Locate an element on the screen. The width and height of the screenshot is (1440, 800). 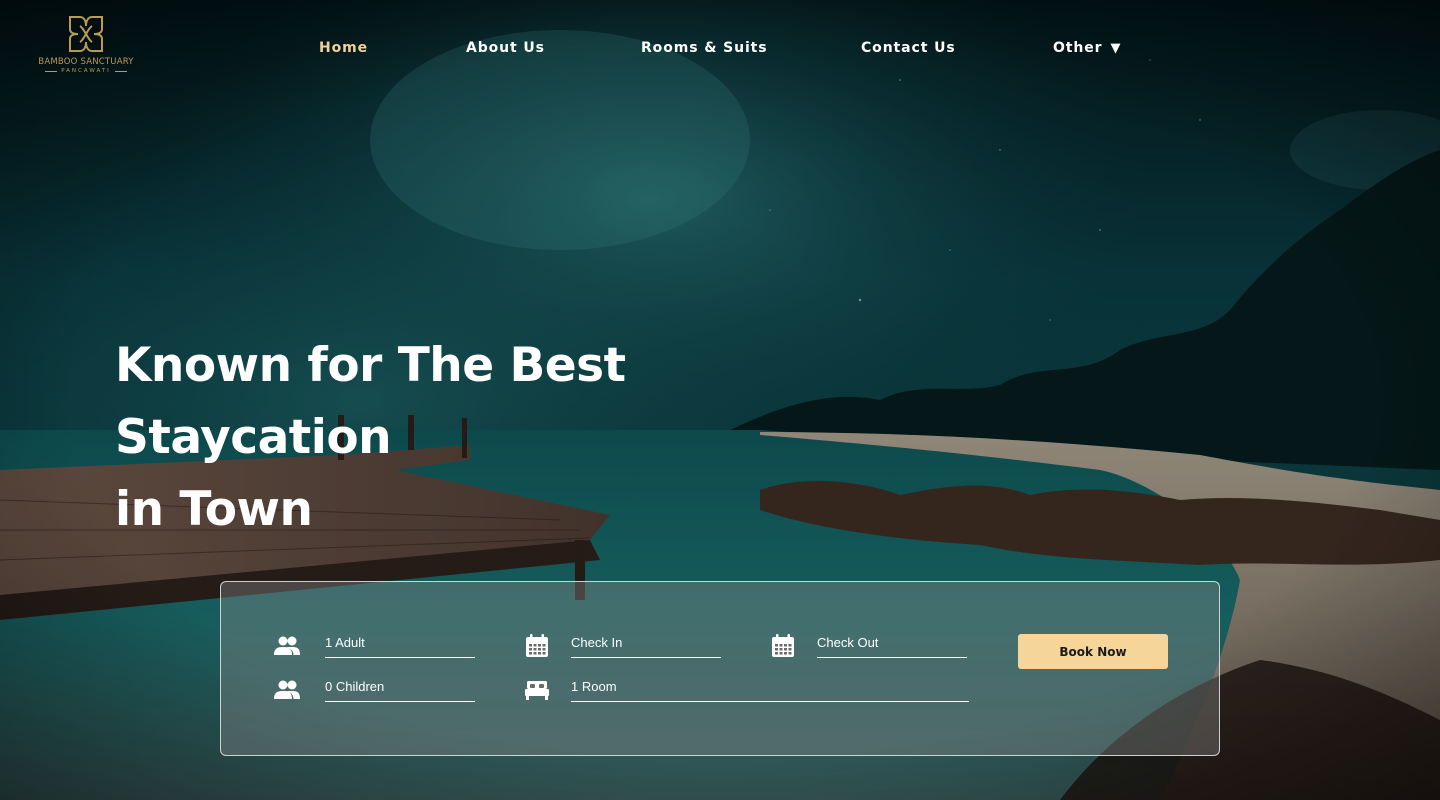
nav-item-other: Other ▼ is located at coordinates (1087, 48).